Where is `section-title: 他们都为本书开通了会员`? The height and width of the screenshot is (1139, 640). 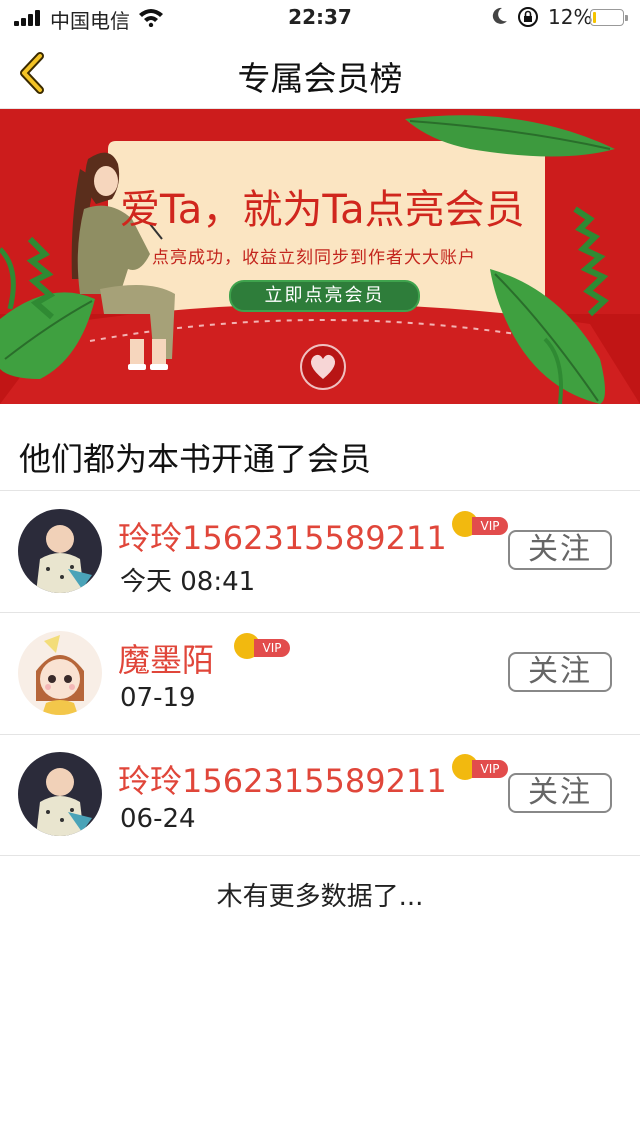 section-title: 他们都为本书开通了会员 is located at coordinates (195, 459).